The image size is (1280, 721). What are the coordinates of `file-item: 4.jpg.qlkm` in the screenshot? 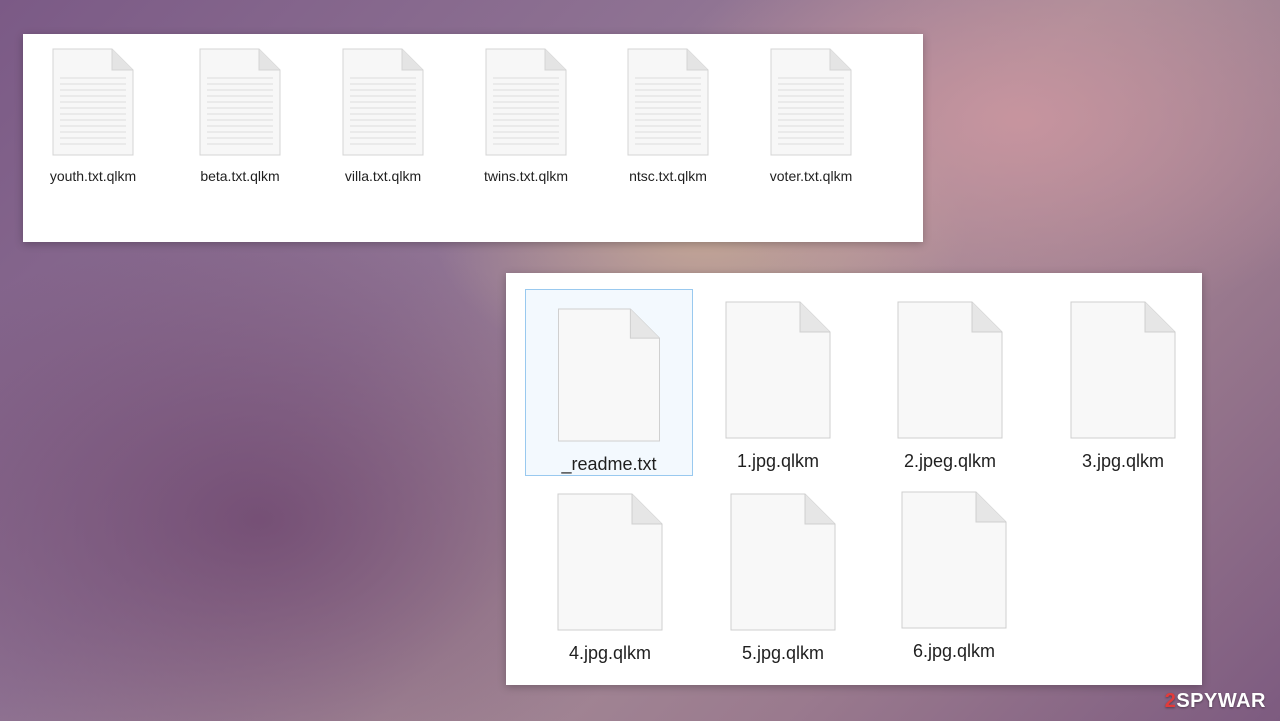 It's located at (610, 578).